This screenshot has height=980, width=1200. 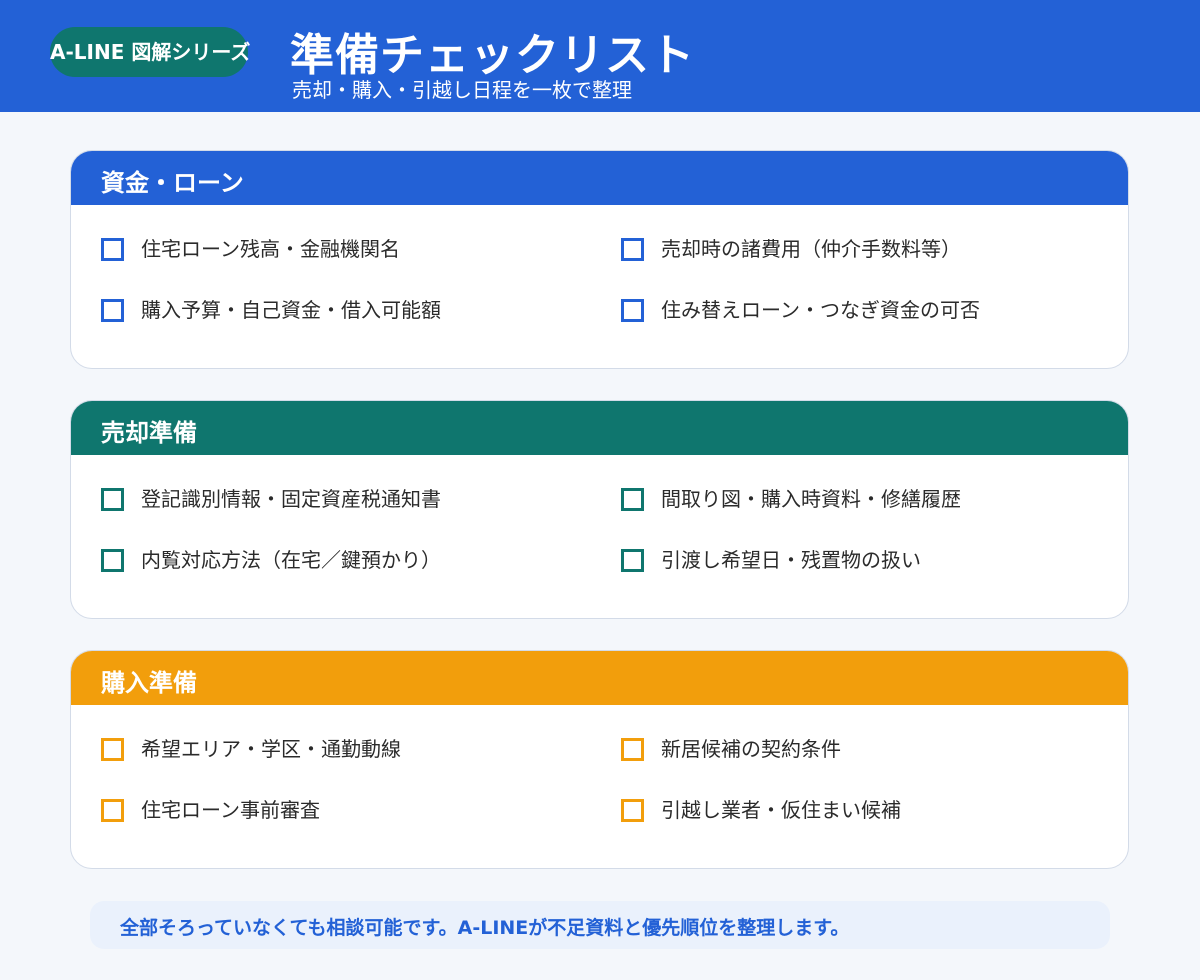 I want to click on checklist-item: 希望エリア・学区・通勤動線, so click(x=251, y=749).